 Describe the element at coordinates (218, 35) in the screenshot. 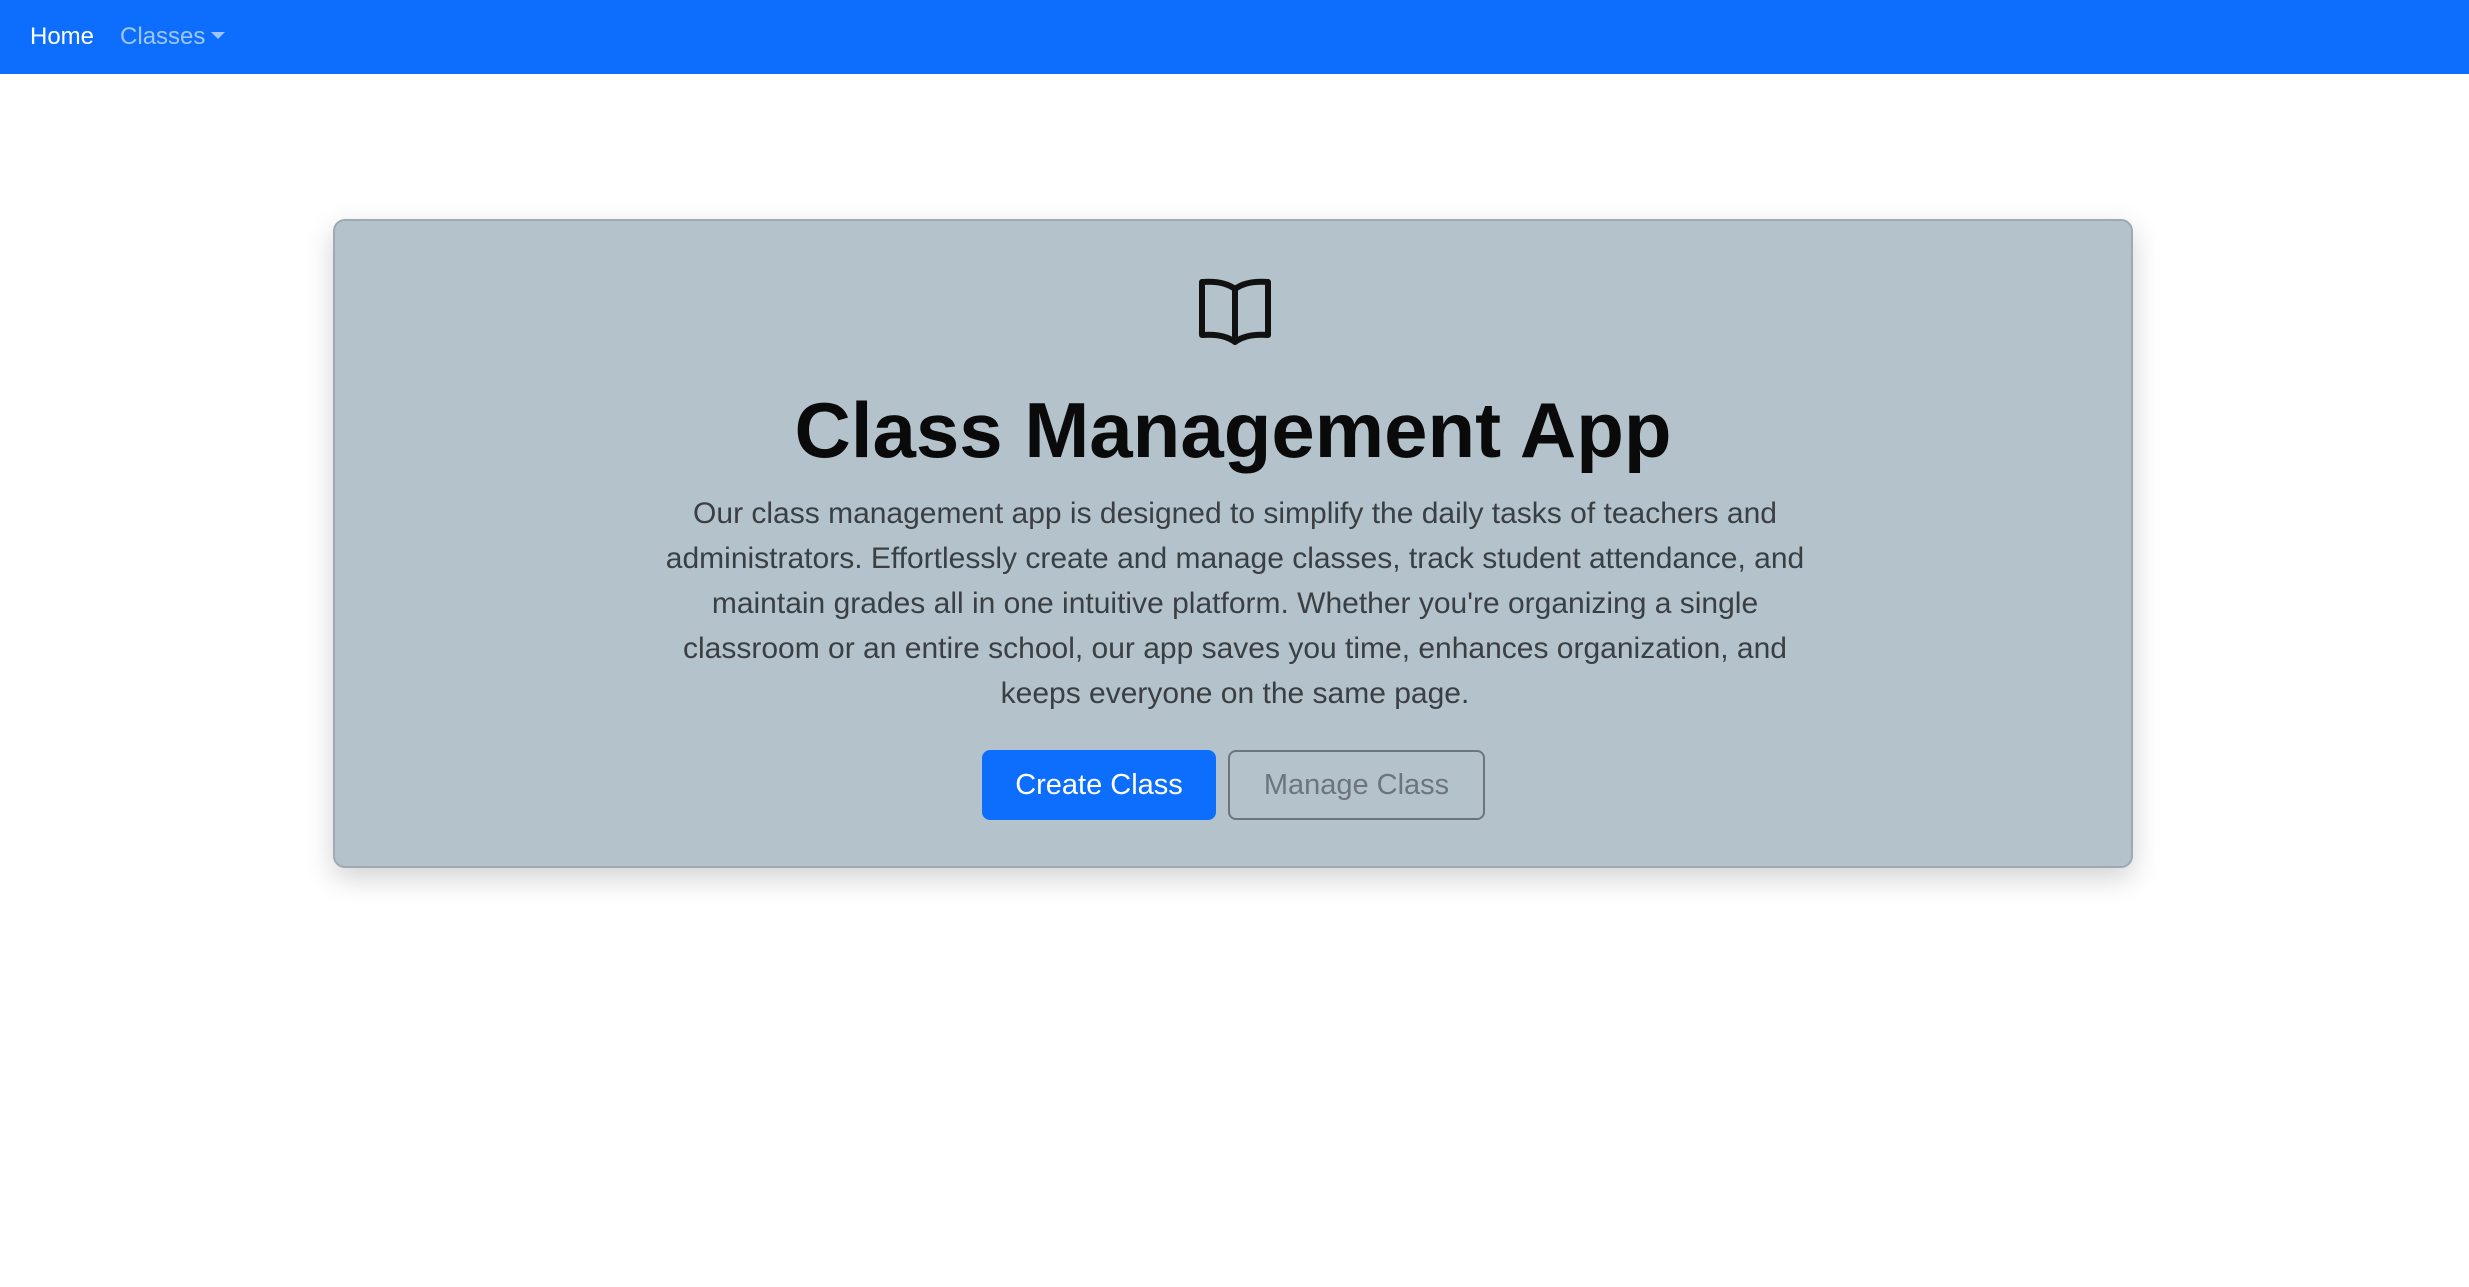

I see `caret-down-icon` at that location.